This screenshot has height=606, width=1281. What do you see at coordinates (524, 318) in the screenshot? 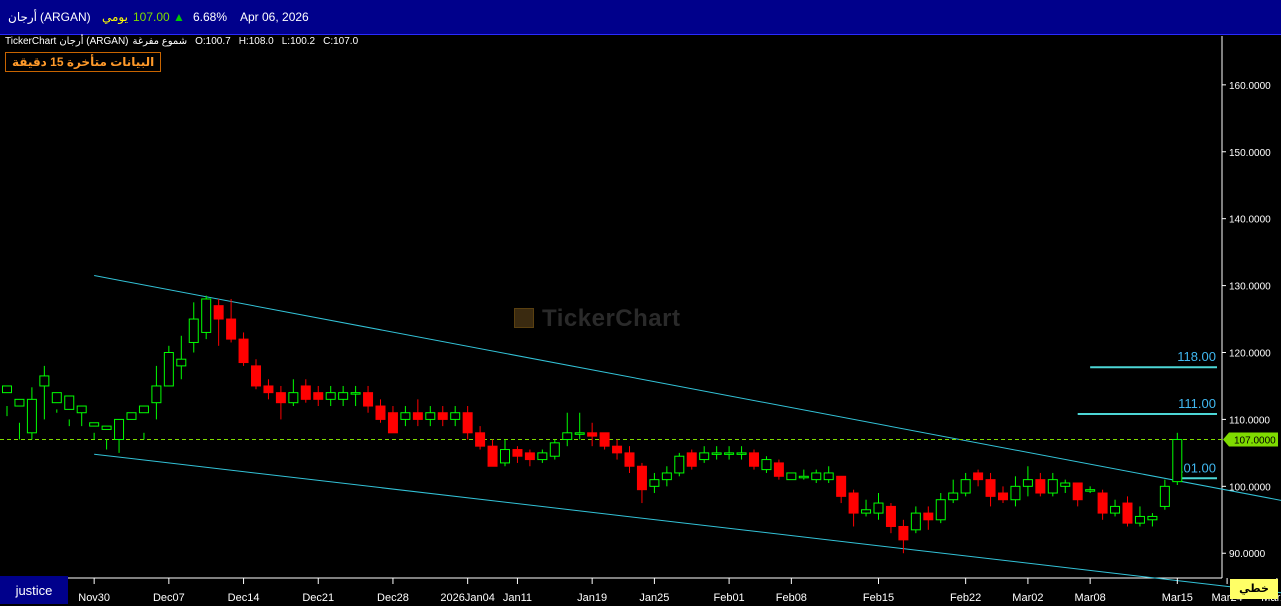
I see `tickerchart-logo-icon` at bounding box center [524, 318].